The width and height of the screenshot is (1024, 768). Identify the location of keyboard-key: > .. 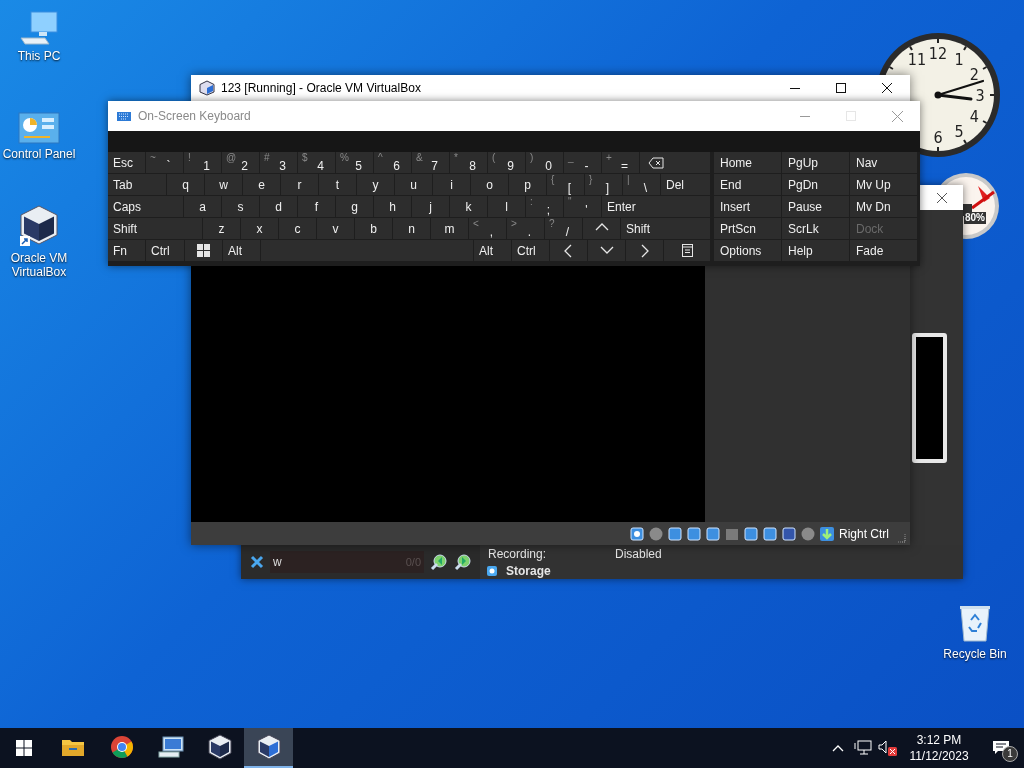
(525, 228).